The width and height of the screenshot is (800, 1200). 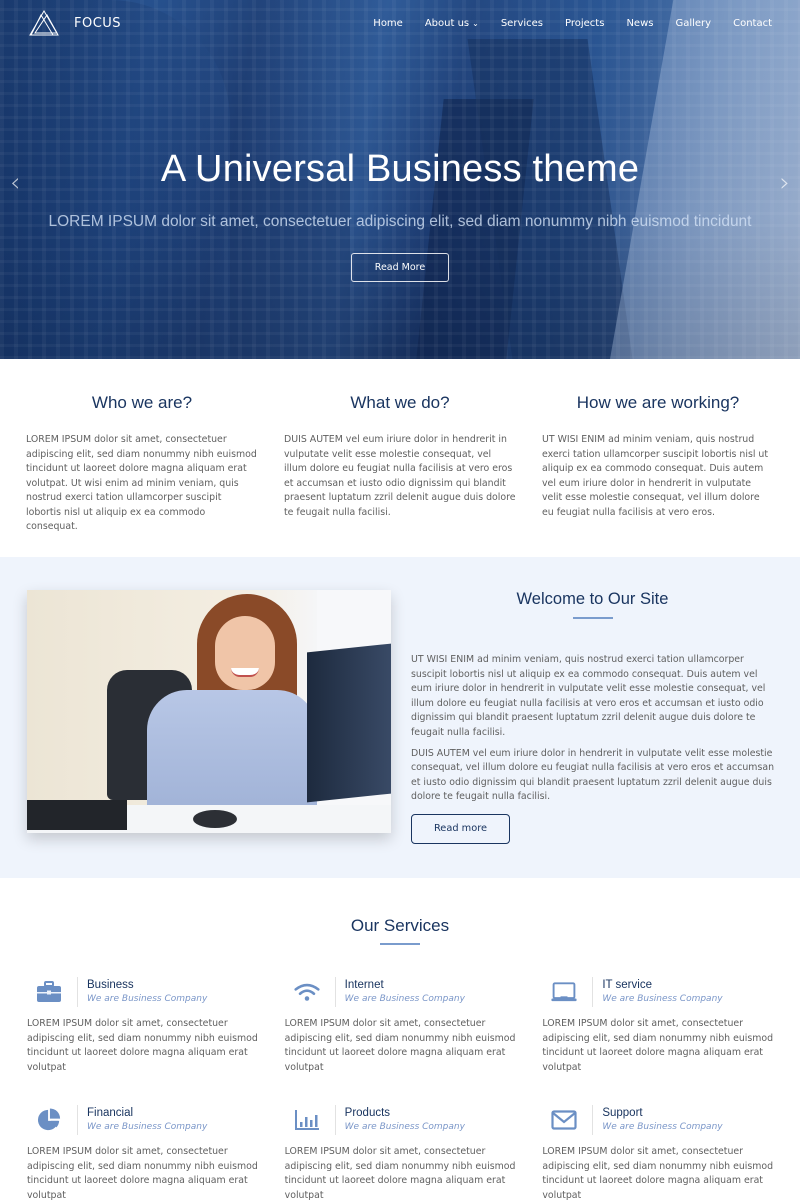 I want to click on envelope-icon, so click(x=564, y=1120).